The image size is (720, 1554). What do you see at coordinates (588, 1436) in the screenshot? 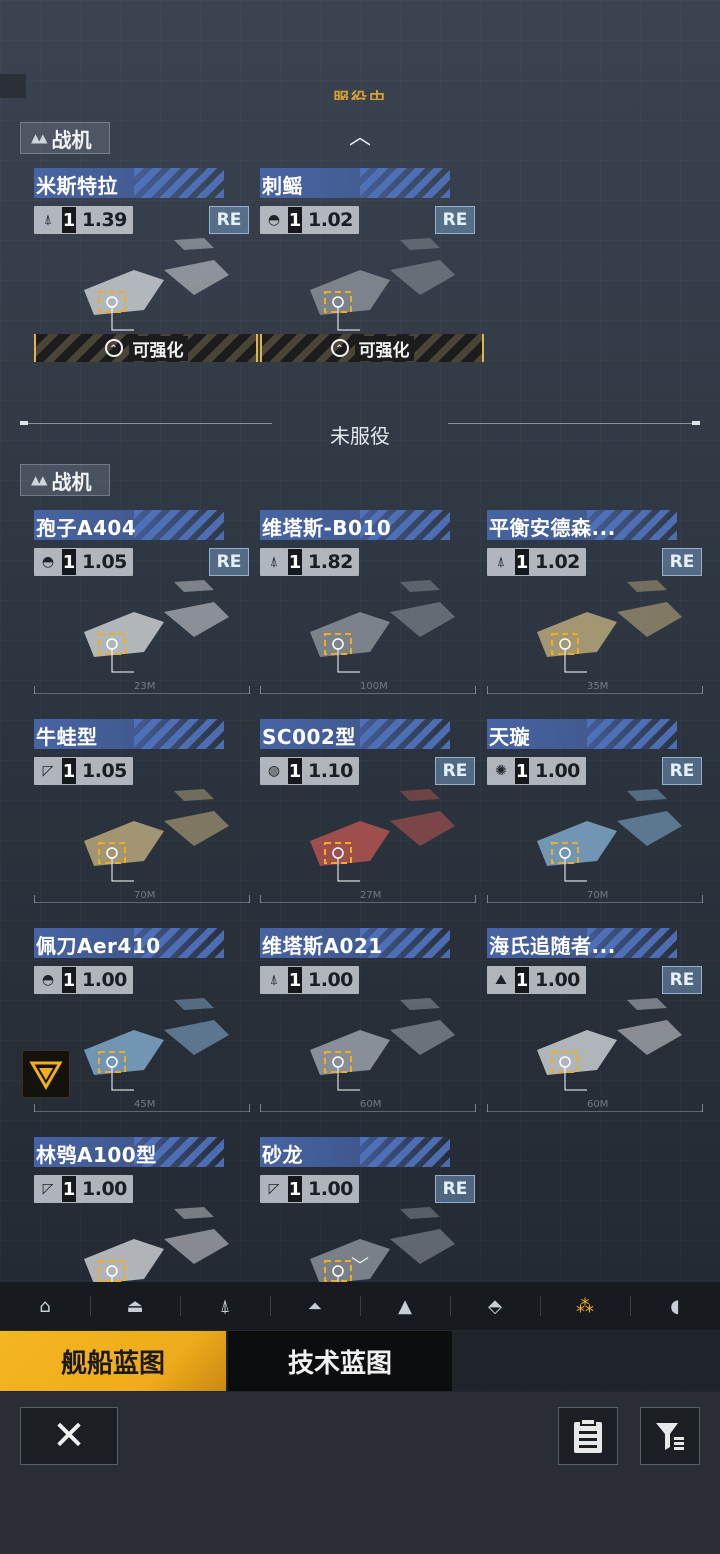
I see `list-view-button` at bounding box center [588, 1436].